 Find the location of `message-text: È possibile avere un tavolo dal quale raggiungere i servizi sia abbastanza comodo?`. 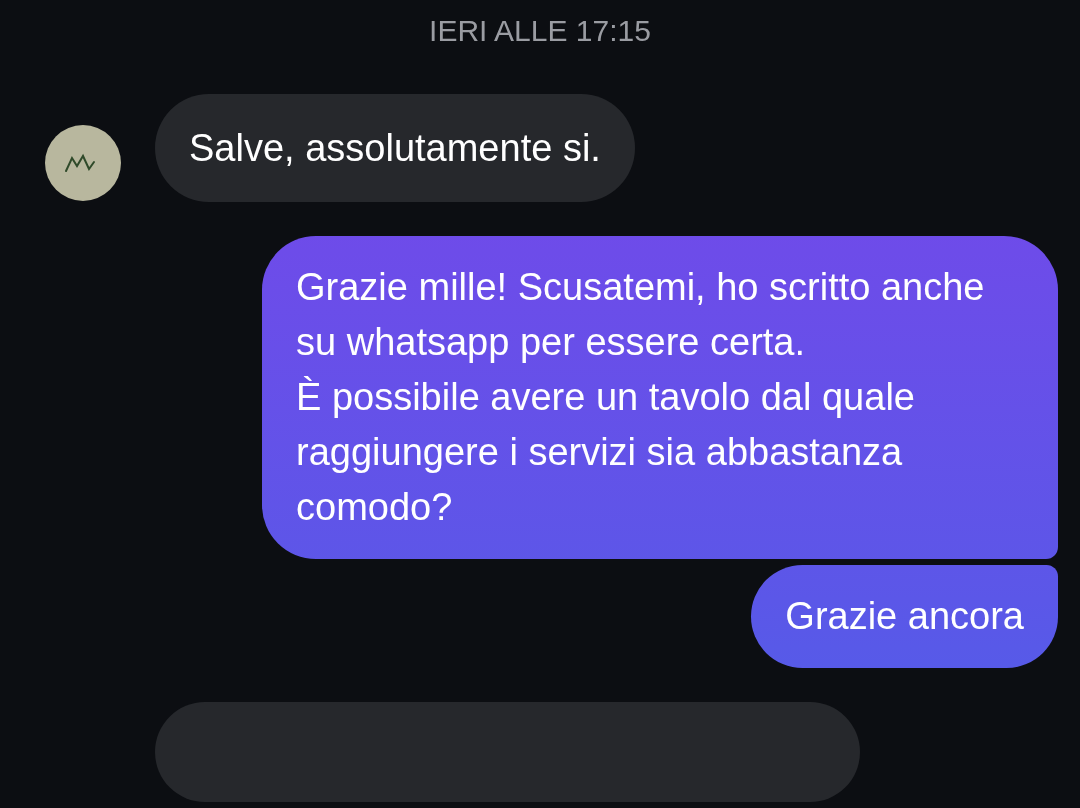

message-text: È possibile avere un tavolo dal quale raggiungere i servizi sia abbastanza comodo? is located at coordinates (606, 452).